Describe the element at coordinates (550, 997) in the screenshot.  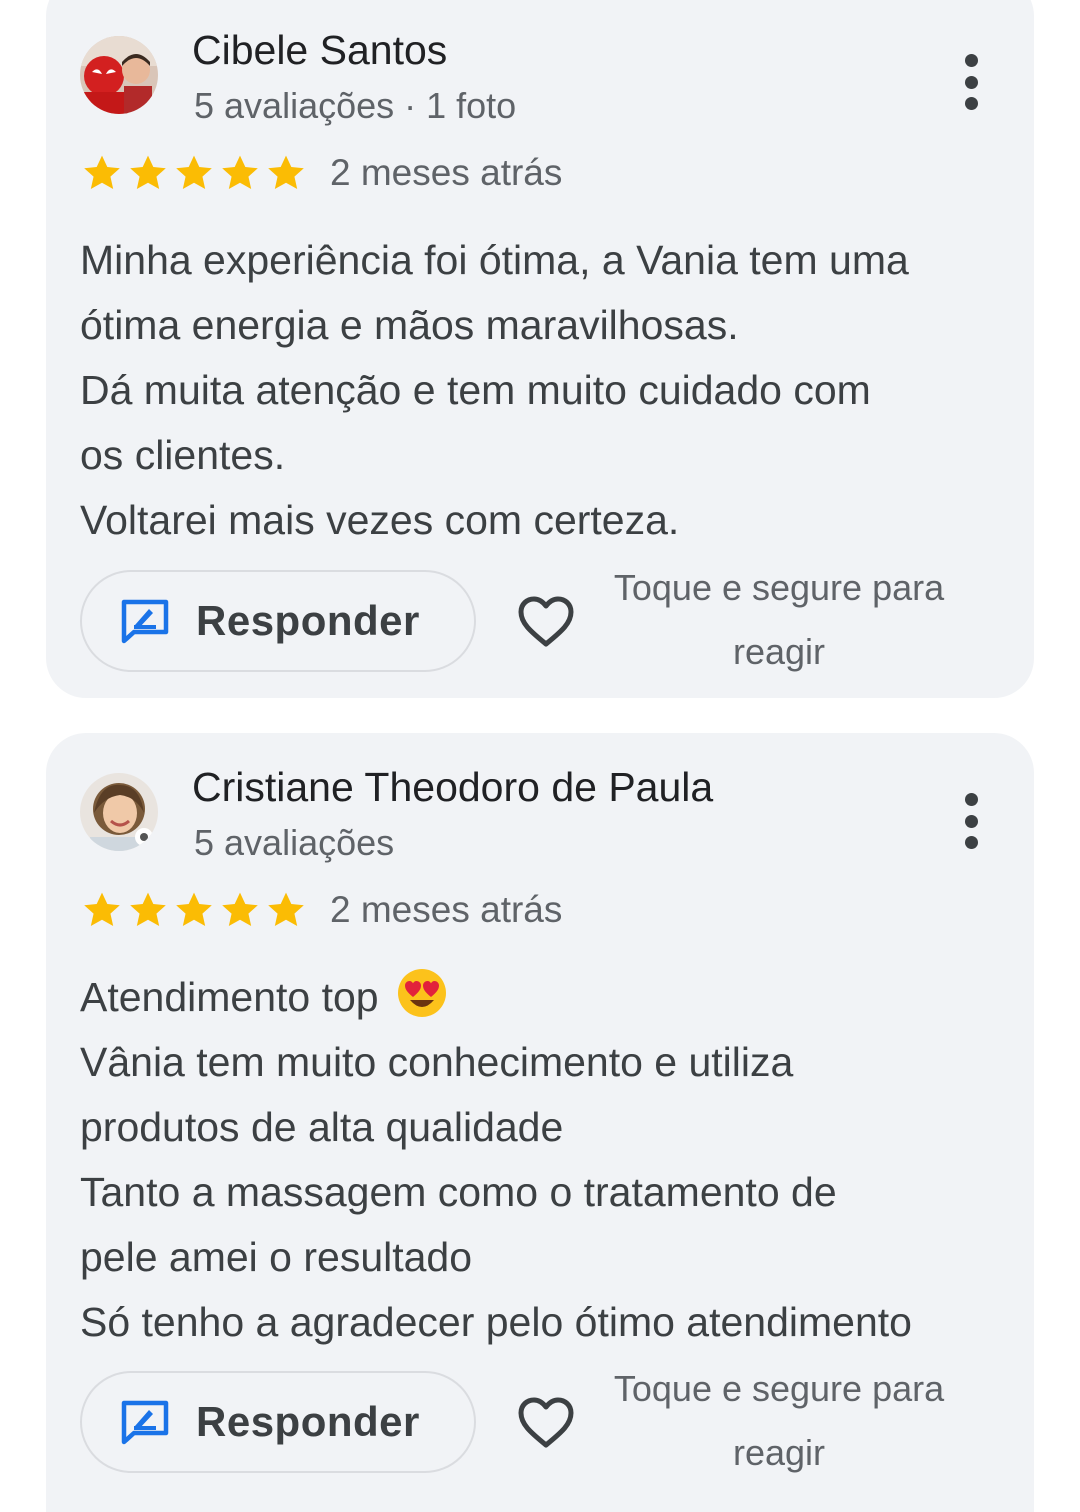
I see `review-text-line: Atendimento top` at that location.